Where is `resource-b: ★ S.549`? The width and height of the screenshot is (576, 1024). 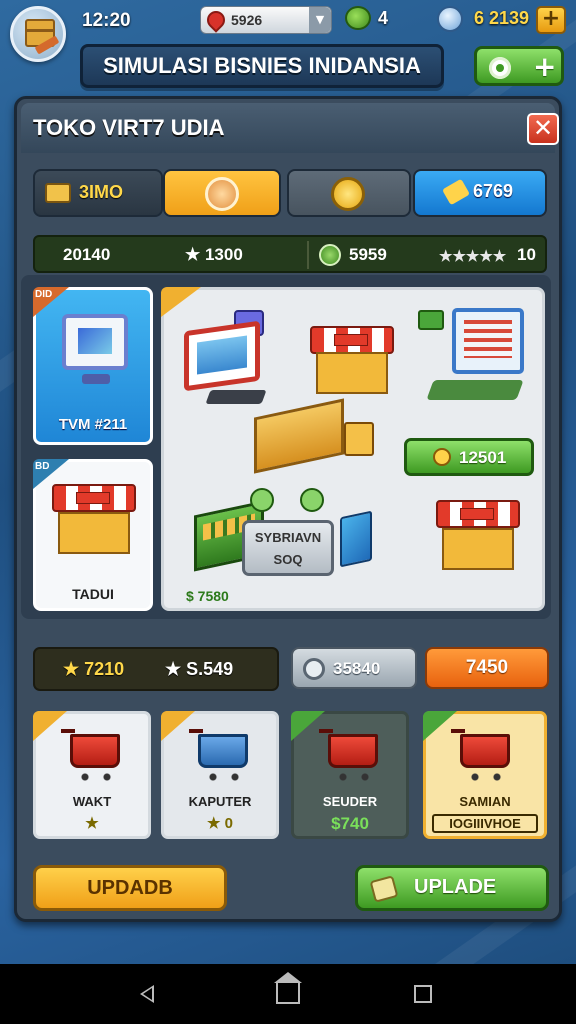 resource-b: ★ S.549 is located at coordinates (199, 669).